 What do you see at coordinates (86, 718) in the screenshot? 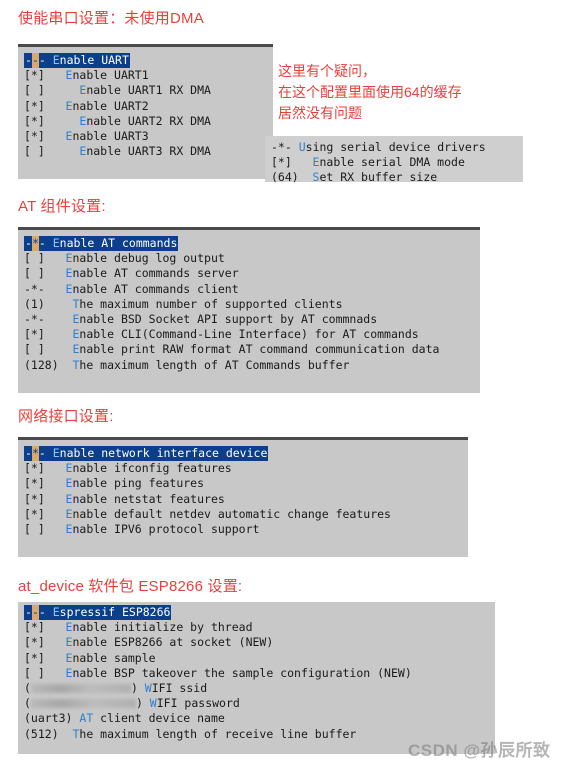
I see `hotkey-letter: AT` at bounding box center [86, 718].